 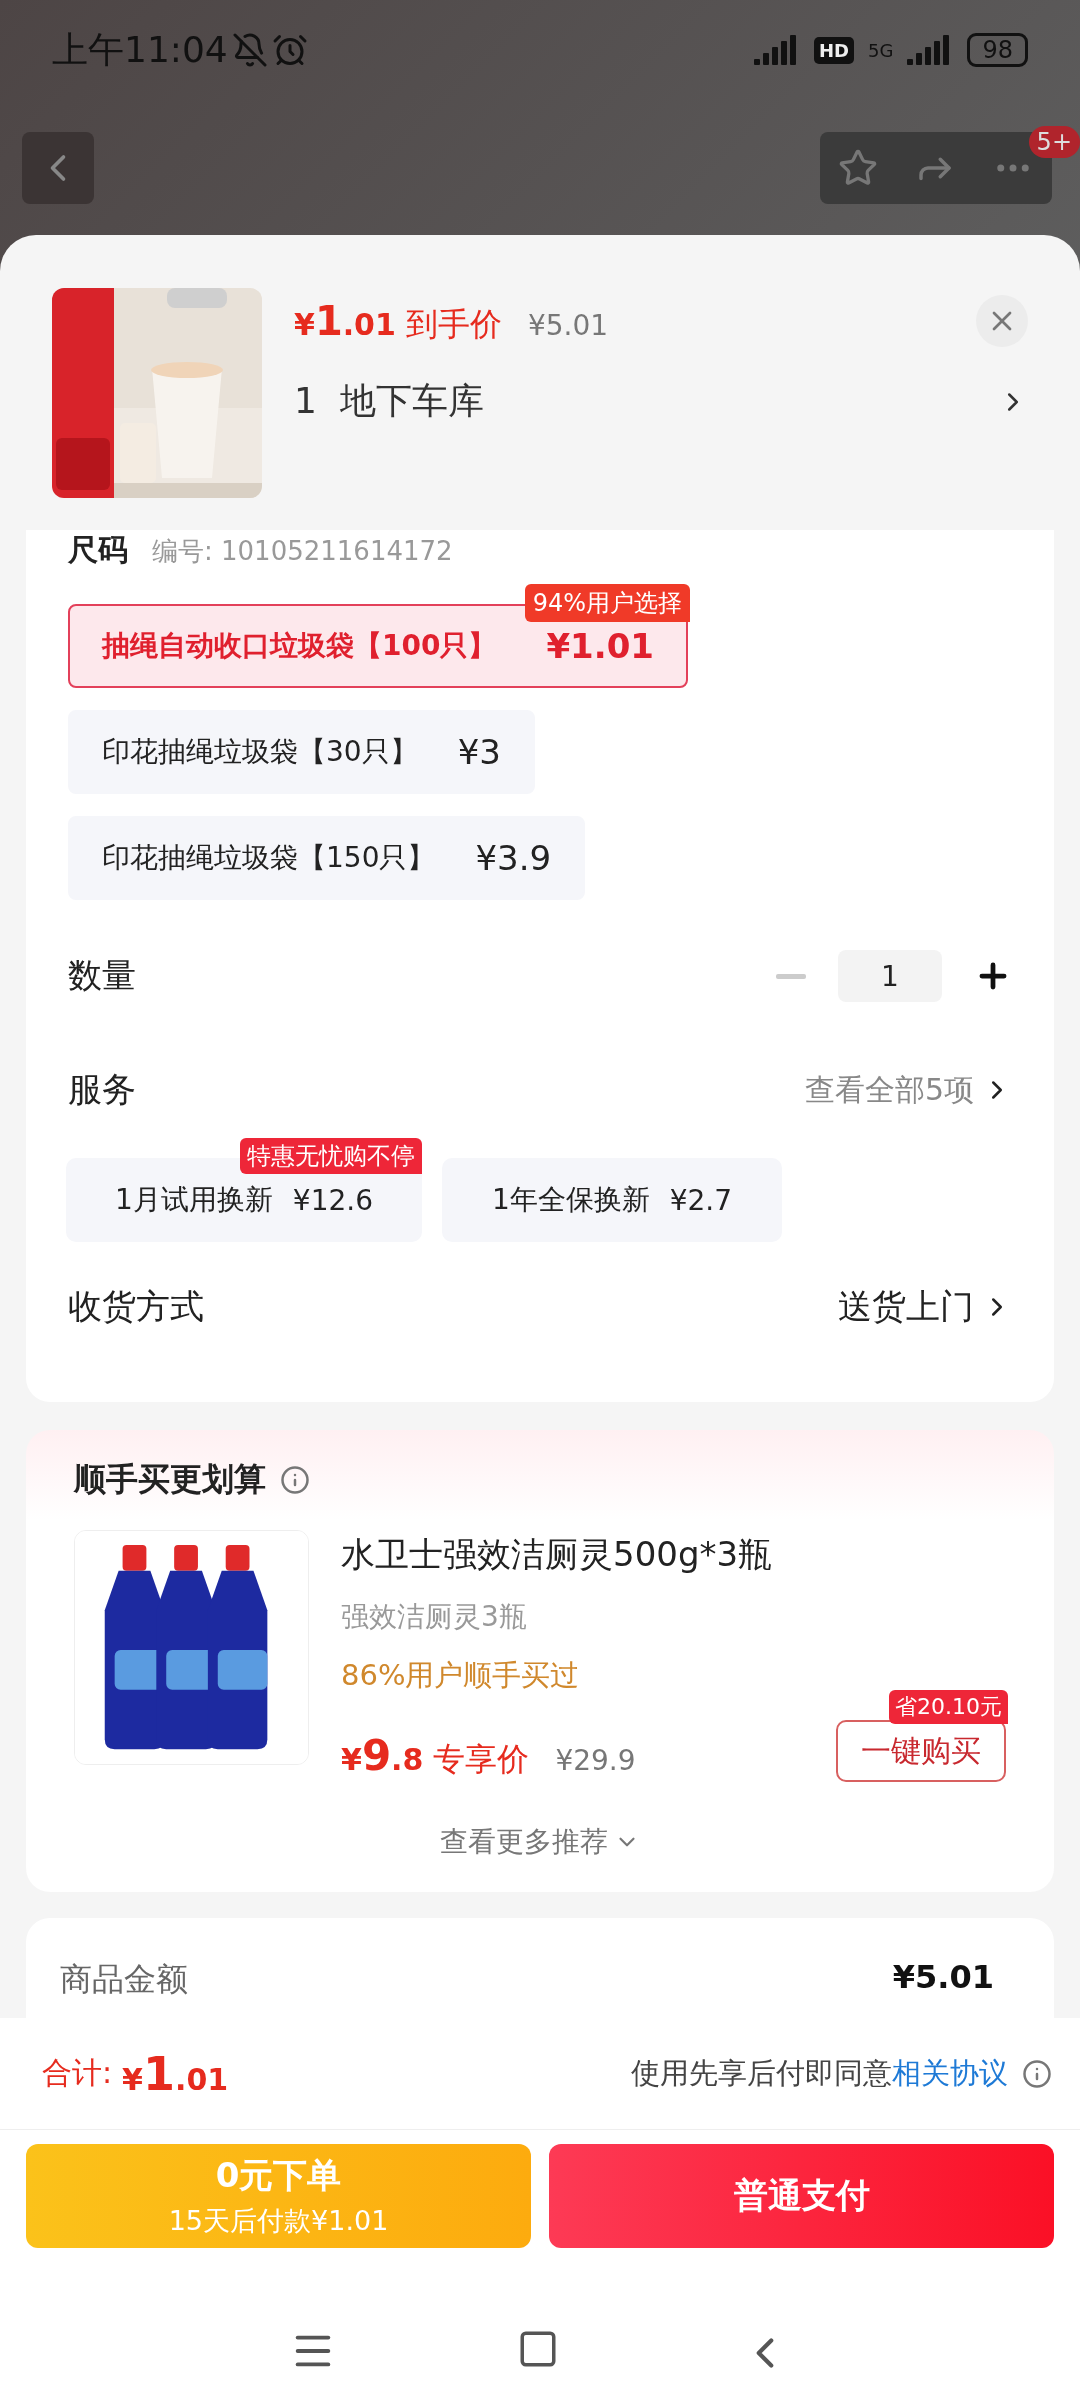 What do you see at coordinates (345, 324) in the screenshot?
I see `sale-price: ¥1.01` at bounding box center [345, 324].